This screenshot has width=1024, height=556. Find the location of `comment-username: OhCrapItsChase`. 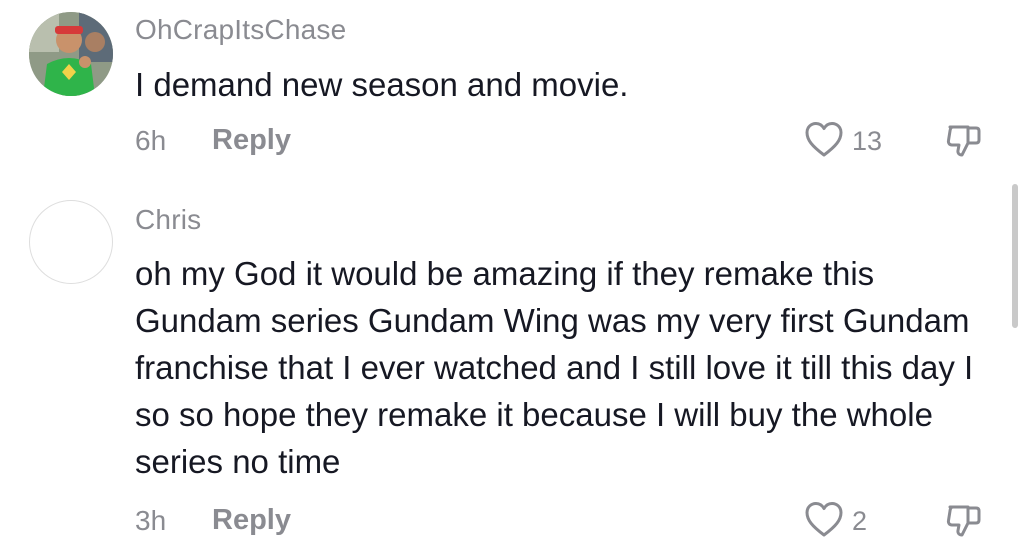

comment-username: OhCrapItsChase is located at coordinates (240, 30).